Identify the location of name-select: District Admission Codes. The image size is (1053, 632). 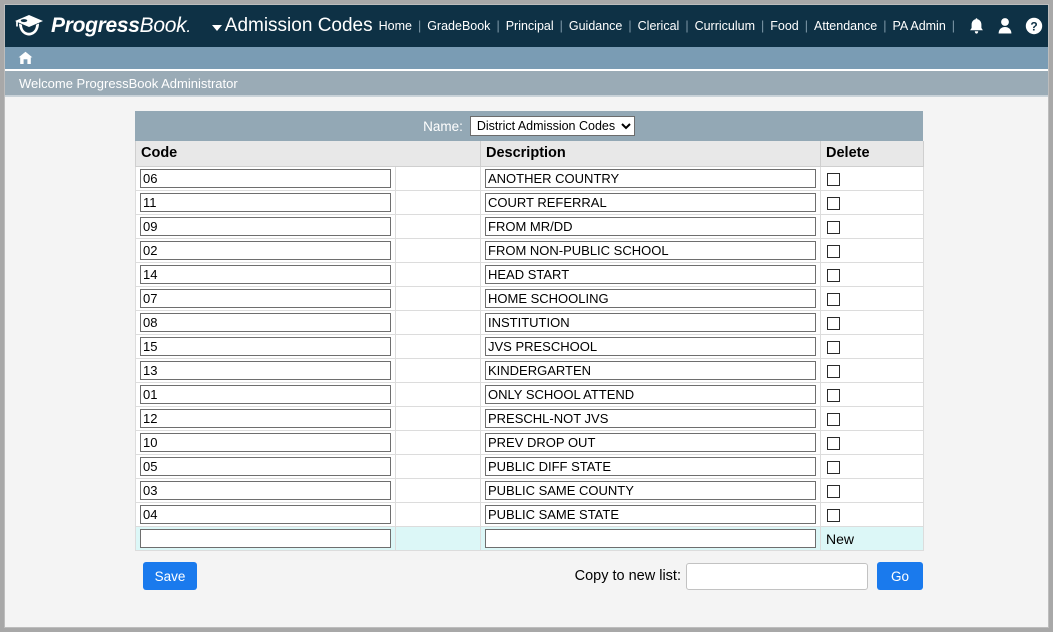
(552, 126).